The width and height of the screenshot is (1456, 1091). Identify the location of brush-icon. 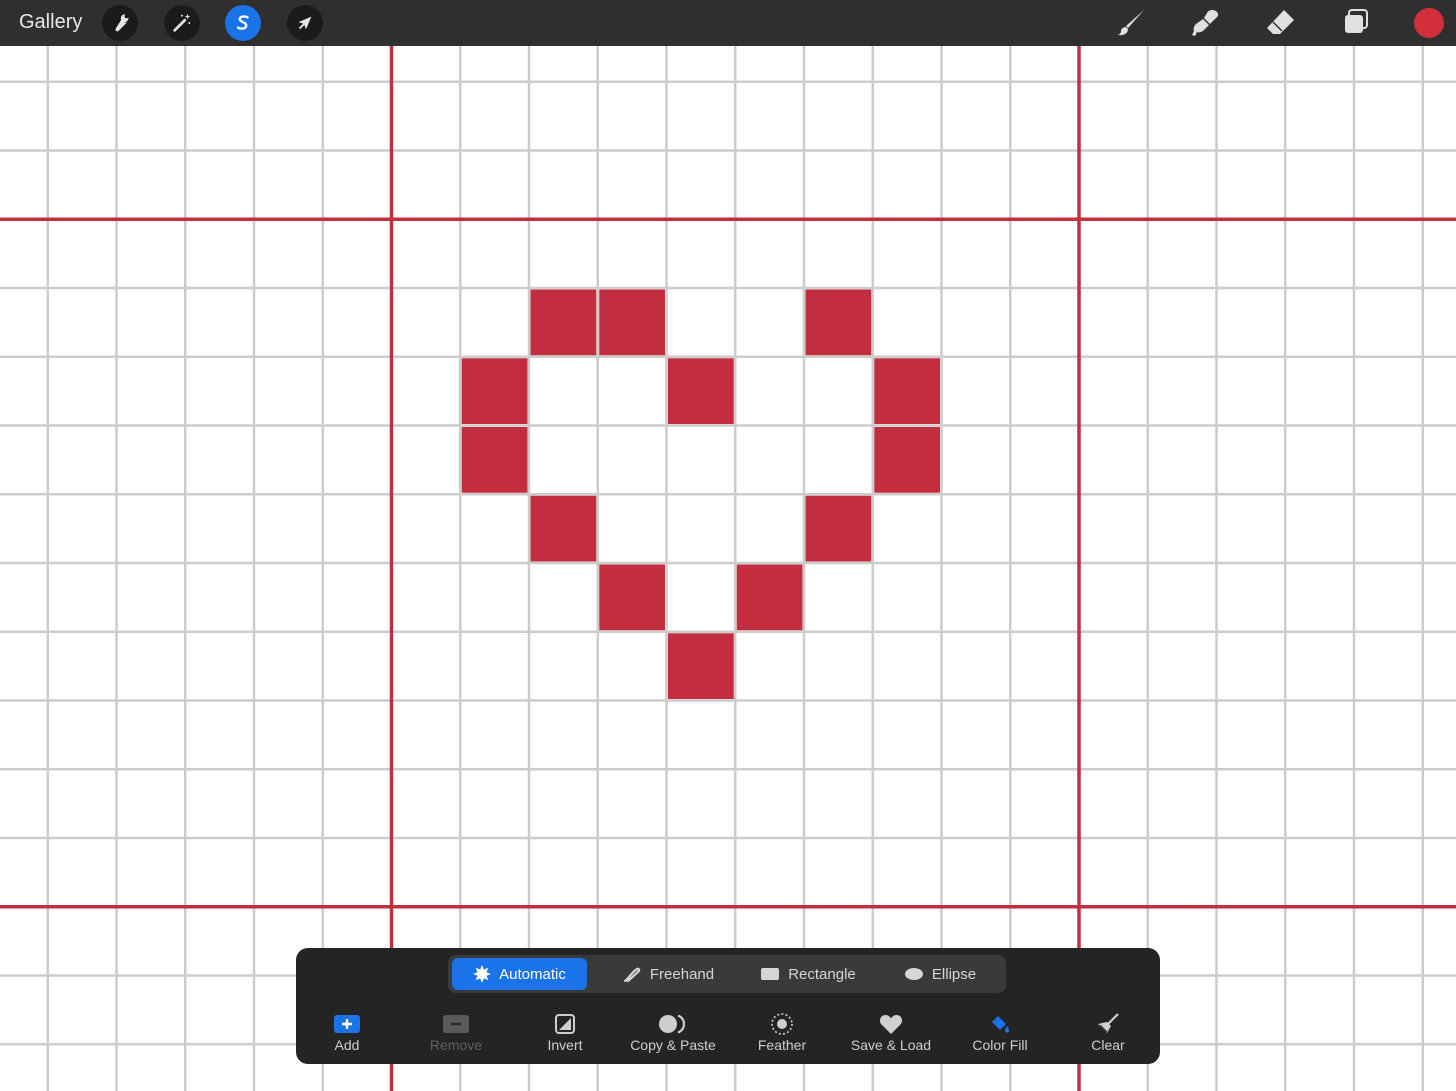
(1131, 23).